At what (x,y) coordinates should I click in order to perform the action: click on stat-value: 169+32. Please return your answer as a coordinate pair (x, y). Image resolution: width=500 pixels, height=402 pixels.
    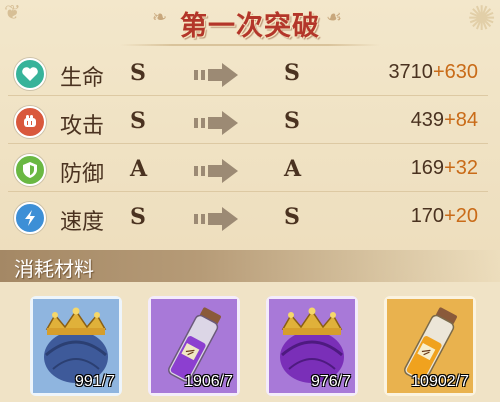
    Looking at the image, I should click on (444, 168).